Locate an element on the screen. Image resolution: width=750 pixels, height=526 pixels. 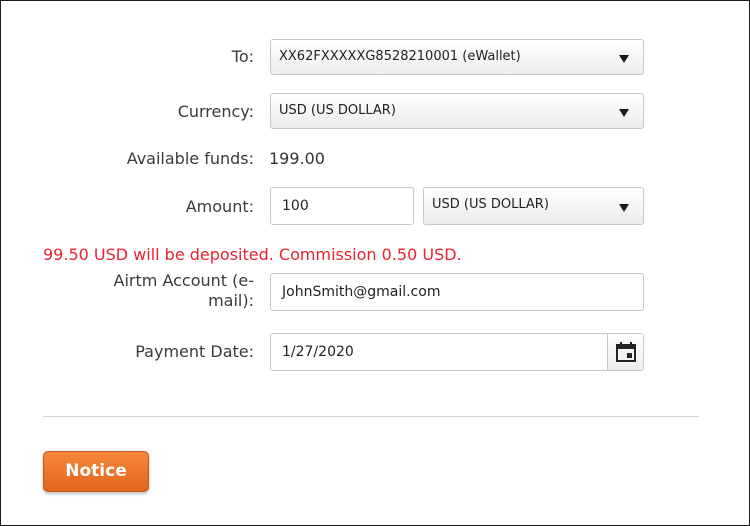
available-funds-value: 199.00 is located at coordinates (297, 158).